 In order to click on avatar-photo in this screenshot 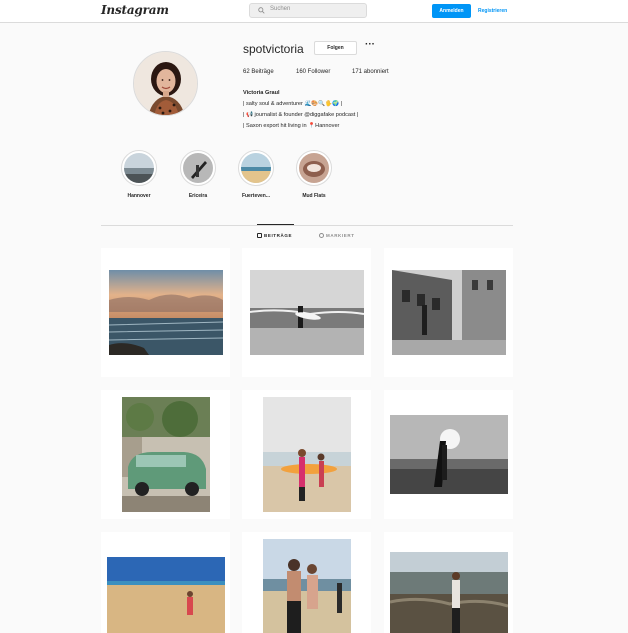, I will do `click(165, 83)`.